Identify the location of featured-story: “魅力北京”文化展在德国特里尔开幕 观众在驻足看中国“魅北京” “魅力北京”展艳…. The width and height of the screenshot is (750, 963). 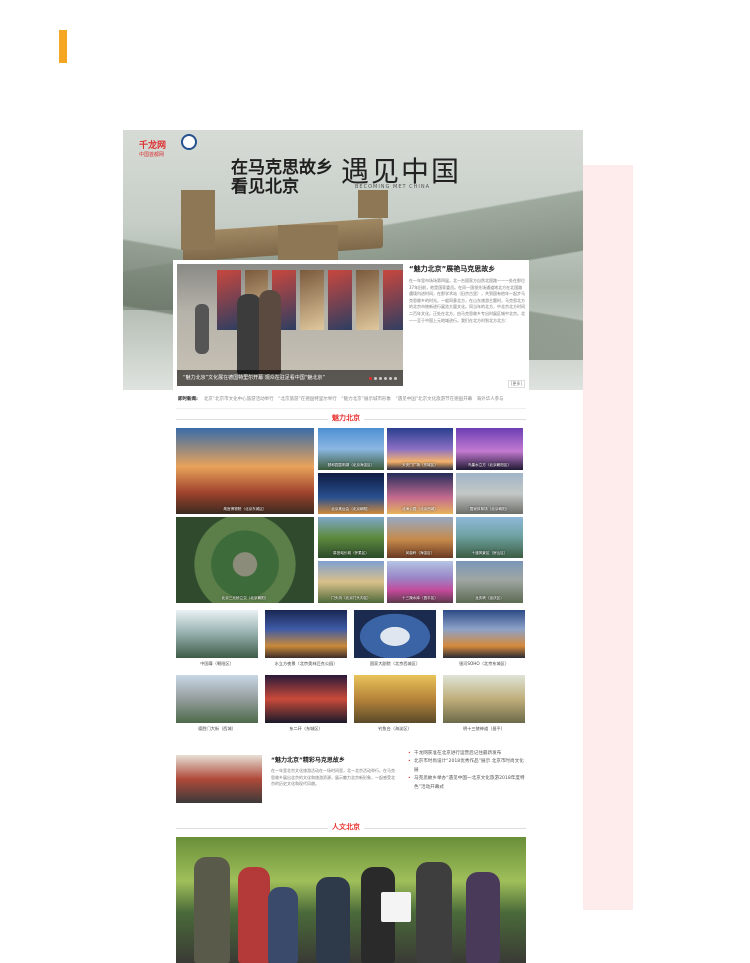
(351, 325).